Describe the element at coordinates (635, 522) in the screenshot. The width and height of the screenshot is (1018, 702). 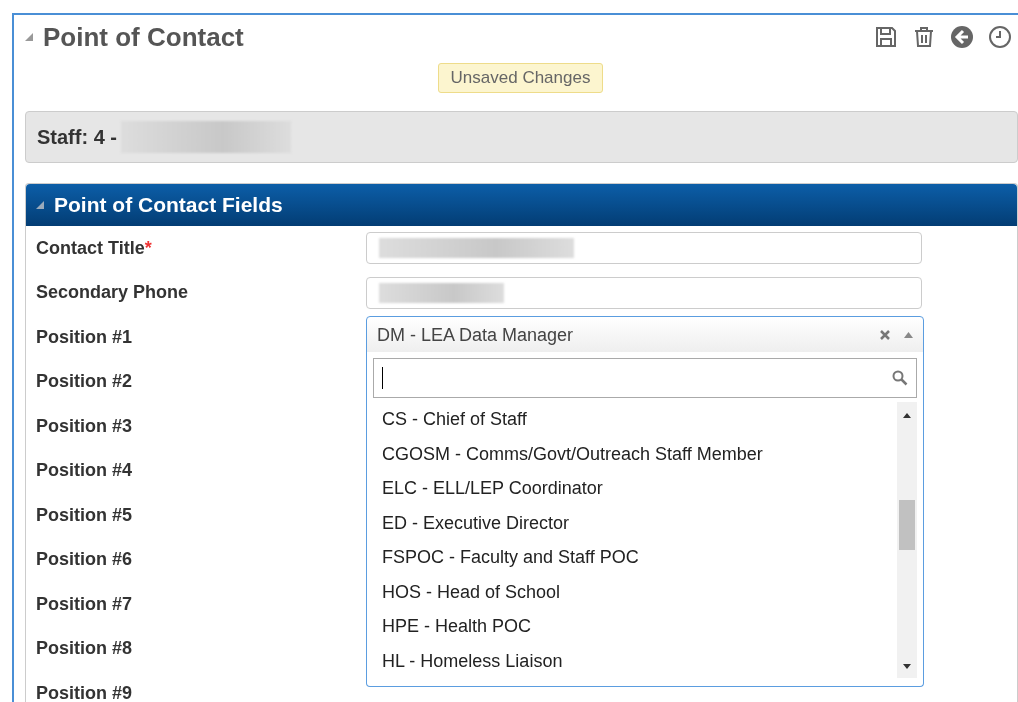
I see `dropdown-option: ED - Executive Director` at that location.